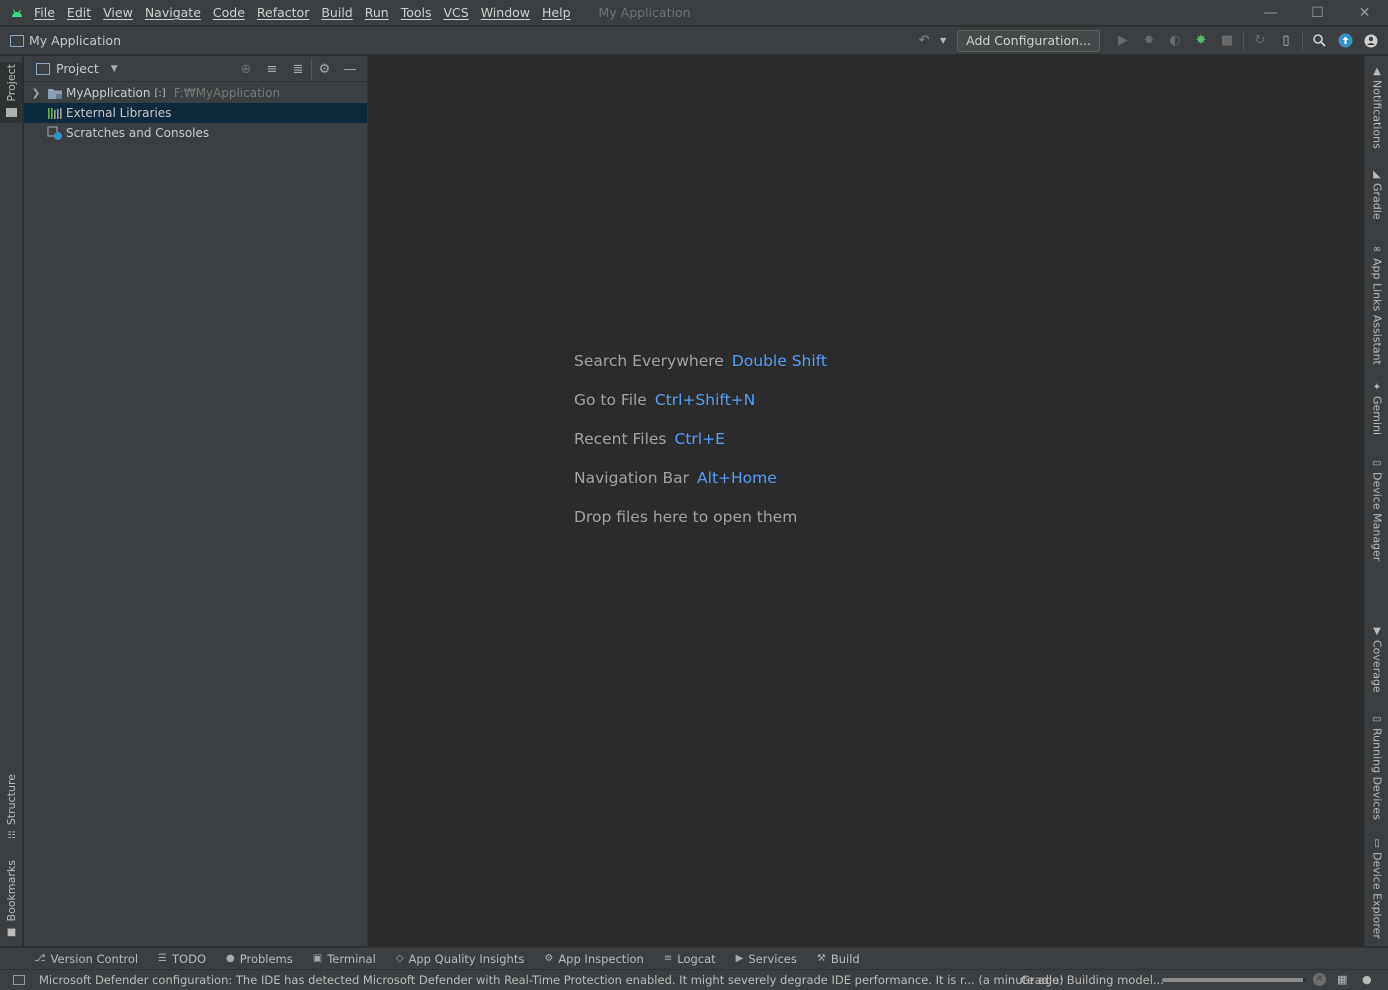 This screenshot has height=990, width=1388. What do you see at coordinates (77, 68) in the screenshot?
I see `project-view-selector: Project` at bounding box center [77, 68].